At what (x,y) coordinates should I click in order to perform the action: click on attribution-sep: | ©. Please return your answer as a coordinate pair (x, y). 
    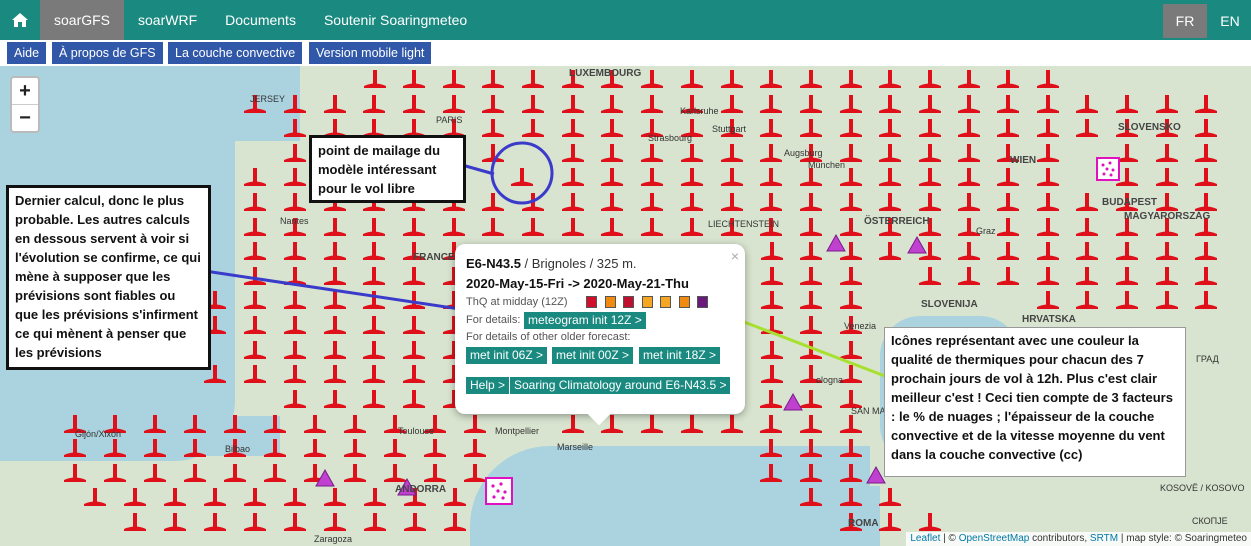
    Looking at the image, I should click on (949, 538).